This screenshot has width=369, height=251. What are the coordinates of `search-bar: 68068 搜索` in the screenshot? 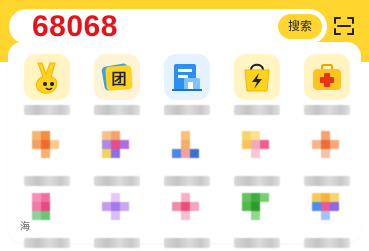 It's located at (168, 26).